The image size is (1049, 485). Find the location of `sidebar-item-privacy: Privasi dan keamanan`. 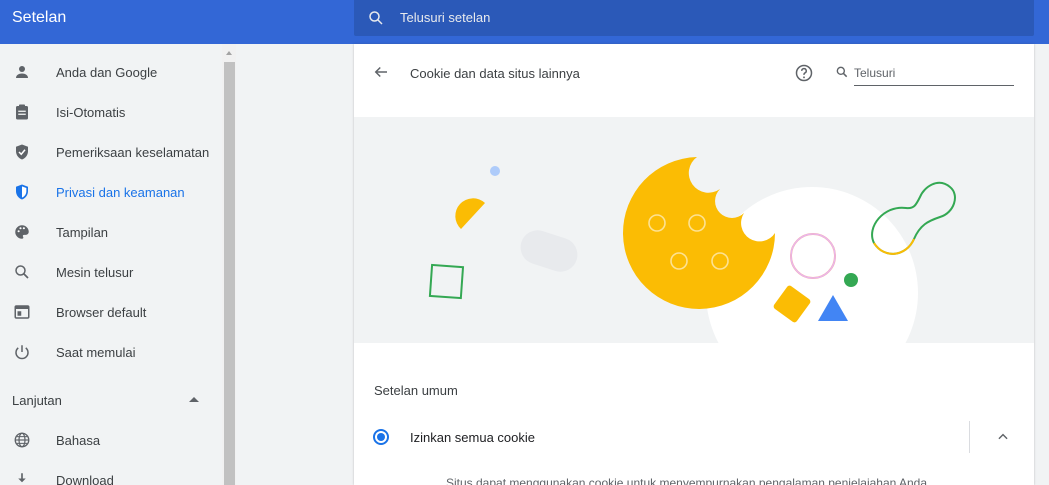

sidebar-item-privacy: Privasi dan keamanan is located at coordinates (111, 192).